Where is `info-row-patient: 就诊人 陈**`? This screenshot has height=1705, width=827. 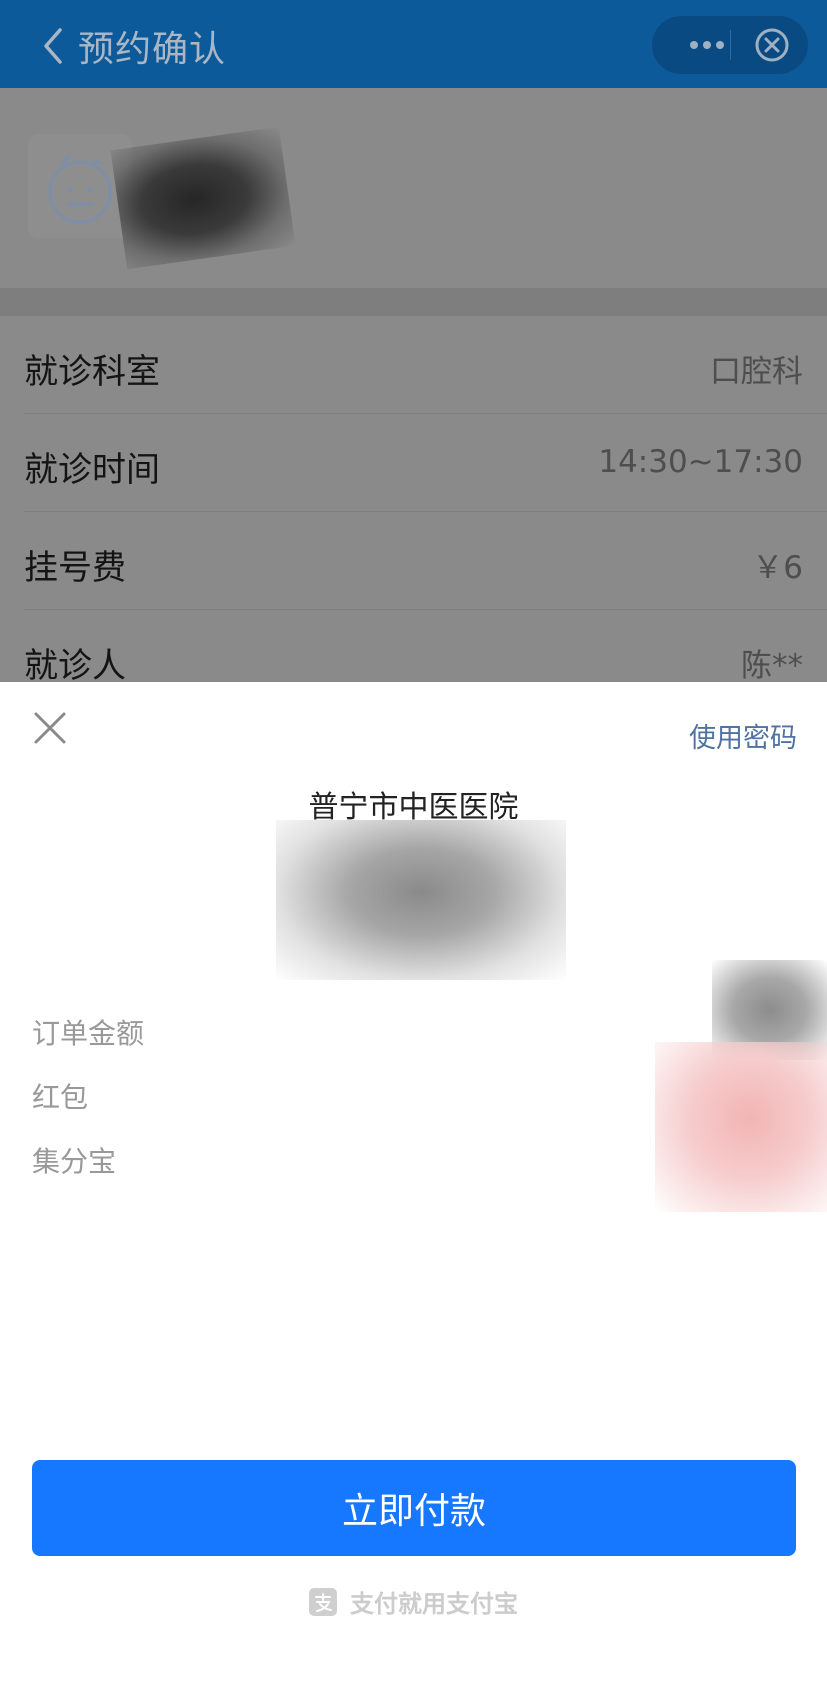
info-row-patient: 就诊人 陈** is located at coordinates (413, 646).